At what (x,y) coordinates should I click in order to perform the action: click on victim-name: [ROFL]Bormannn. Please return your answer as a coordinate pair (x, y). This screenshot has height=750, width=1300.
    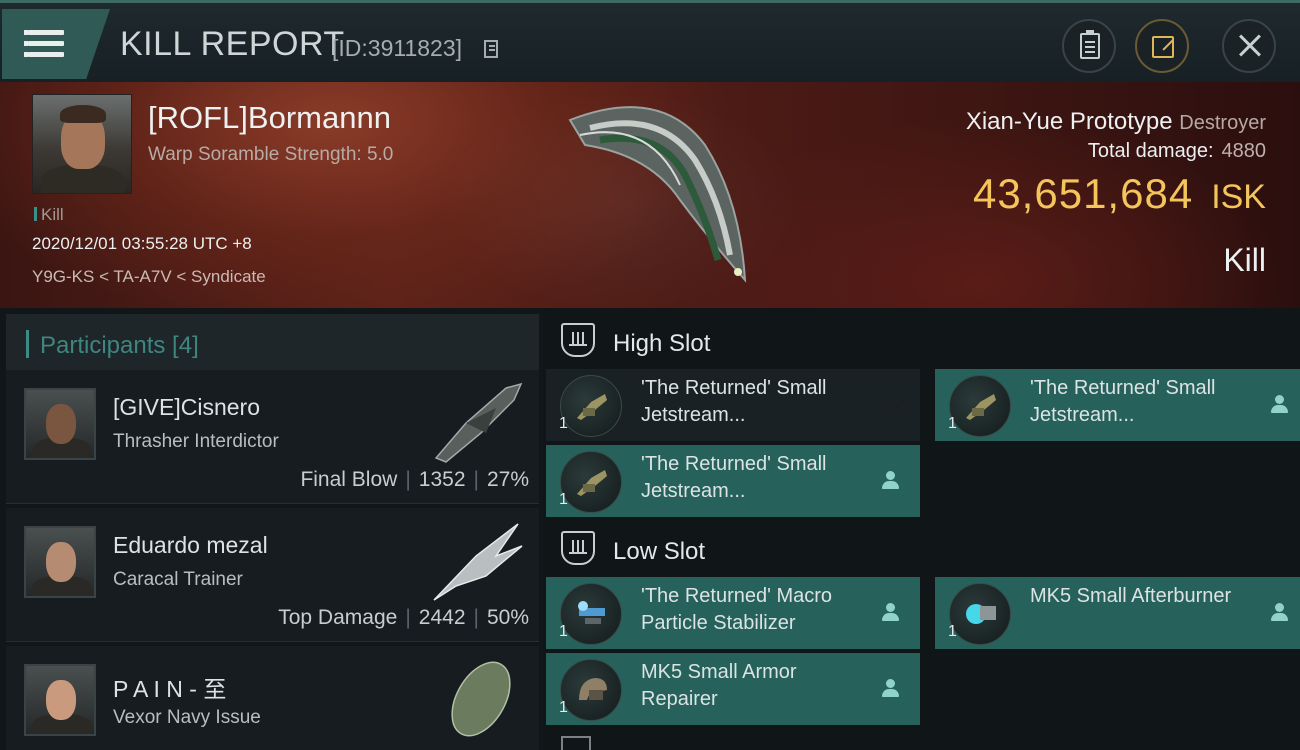
    Looking at the image, I should click on (269, 118).